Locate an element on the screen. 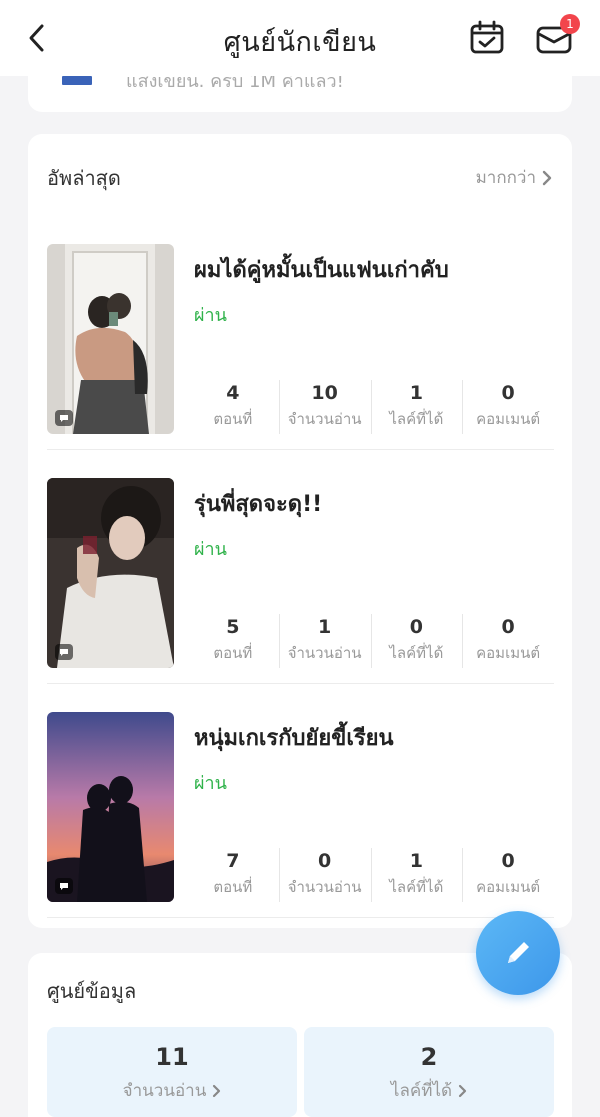  stat-likes: 0 ไลค์ที่ได้ is located at coordinates (416, 641).